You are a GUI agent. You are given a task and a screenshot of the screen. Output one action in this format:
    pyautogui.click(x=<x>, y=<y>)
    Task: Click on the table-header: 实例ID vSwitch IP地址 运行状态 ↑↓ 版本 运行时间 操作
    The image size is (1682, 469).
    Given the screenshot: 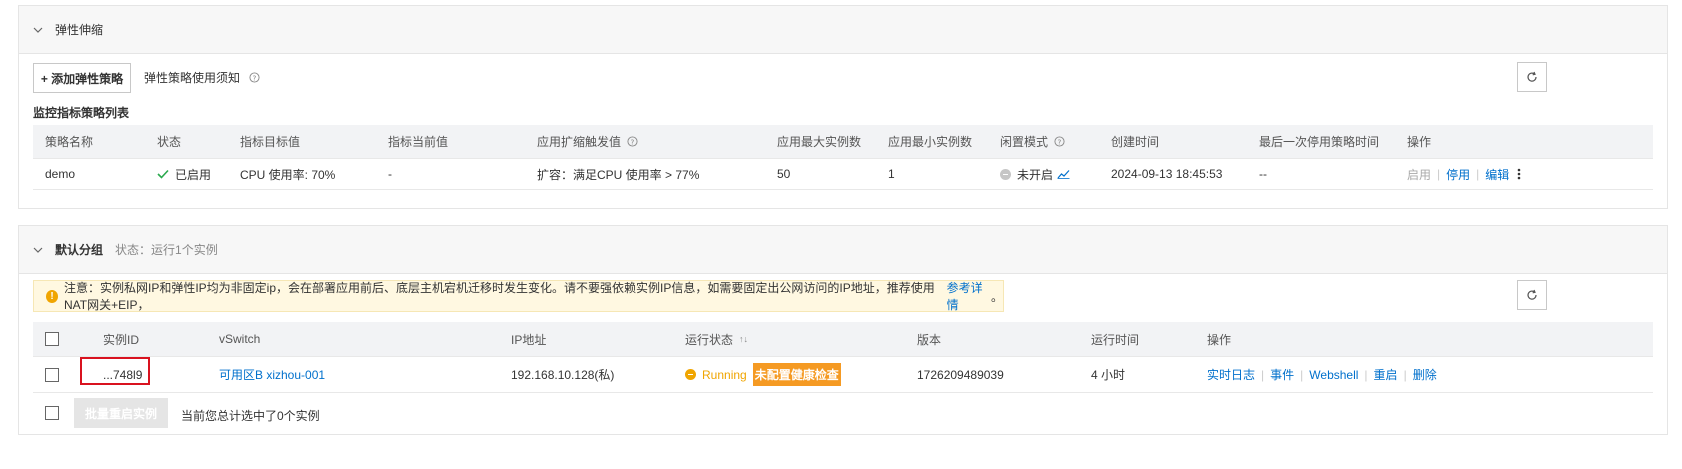 What is the action you would take?
    pyautogui.click(x=843, y=339)
    